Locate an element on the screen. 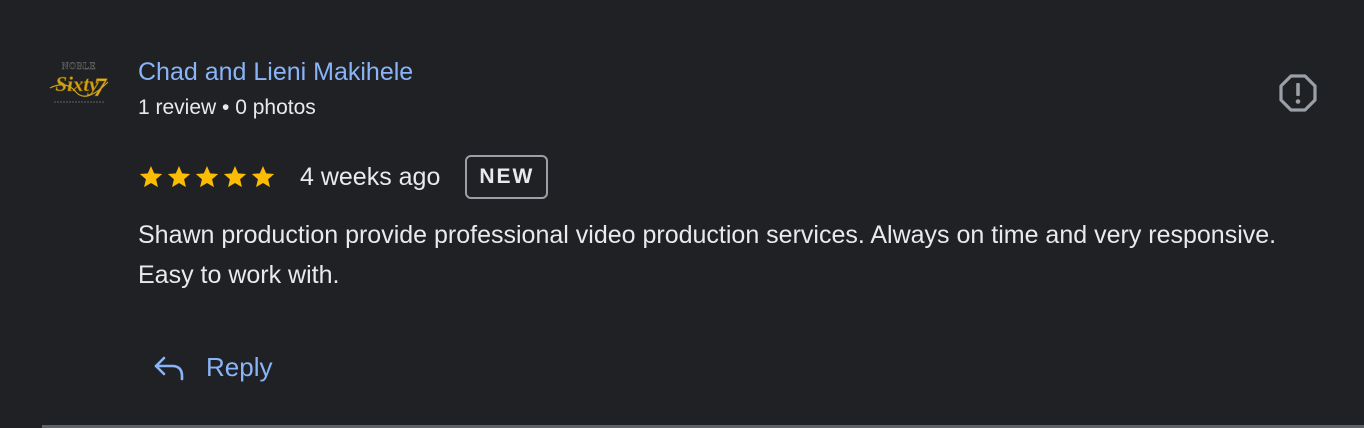 This screenshot has width=1364, height=428. star-rating is located at coordinates (207, 177).